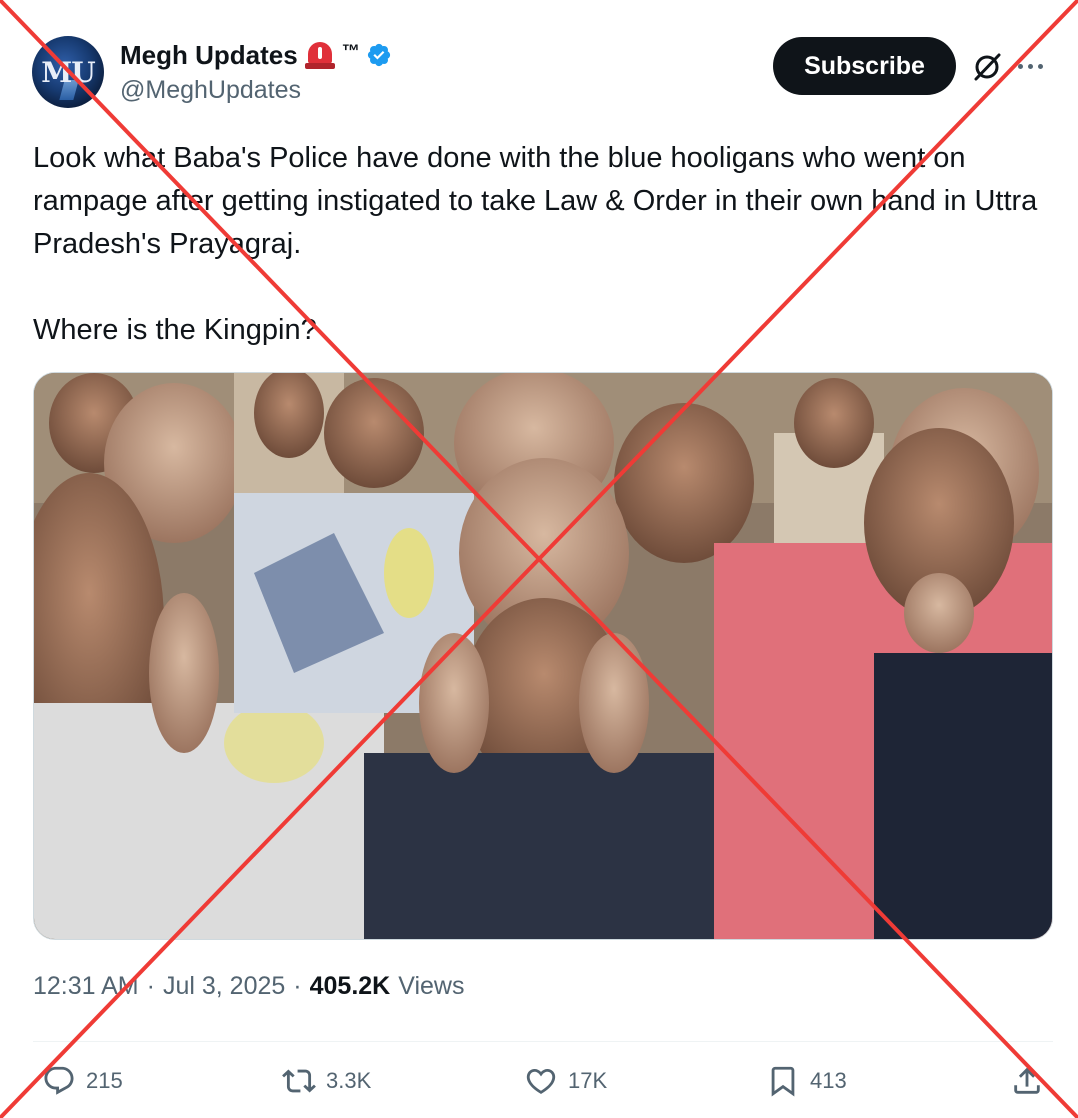 This screenshot has height=1118, width=1078. What do you see at coordinates (59, 1080) in the screenshot?
I see `reply-icon` at bounding box center [59, 1080].